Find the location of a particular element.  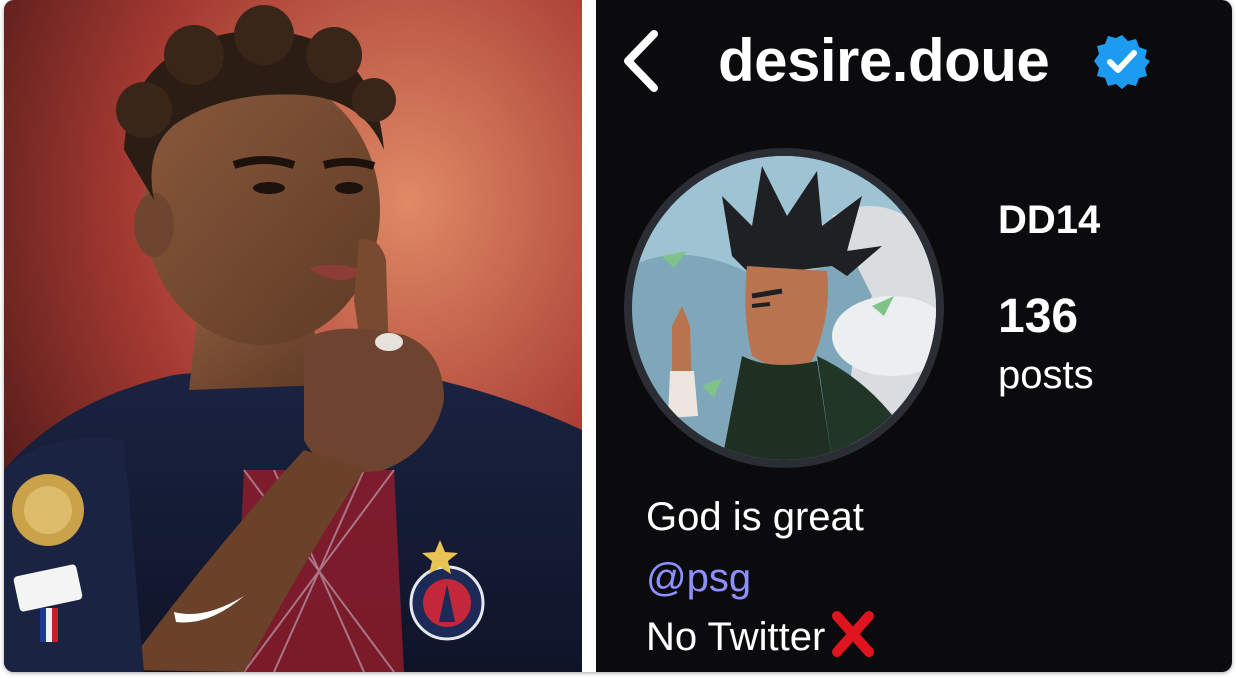

profile-display-name: DD14 is located at coordinates (1049, 220).